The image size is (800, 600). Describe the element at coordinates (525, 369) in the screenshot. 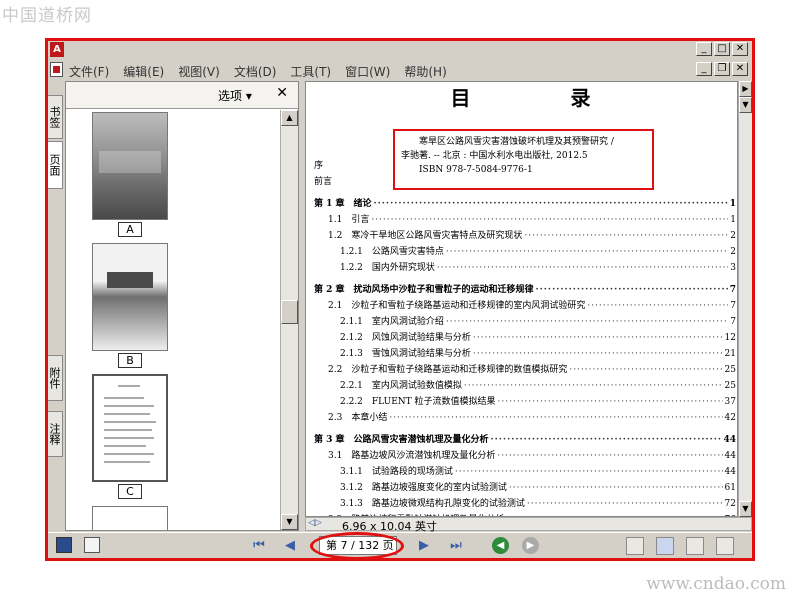

I see `toc-entry: 2.2 沙粒子和雪粒子绕路基运动和迁移规律的数值模拟研究 25` at that location.